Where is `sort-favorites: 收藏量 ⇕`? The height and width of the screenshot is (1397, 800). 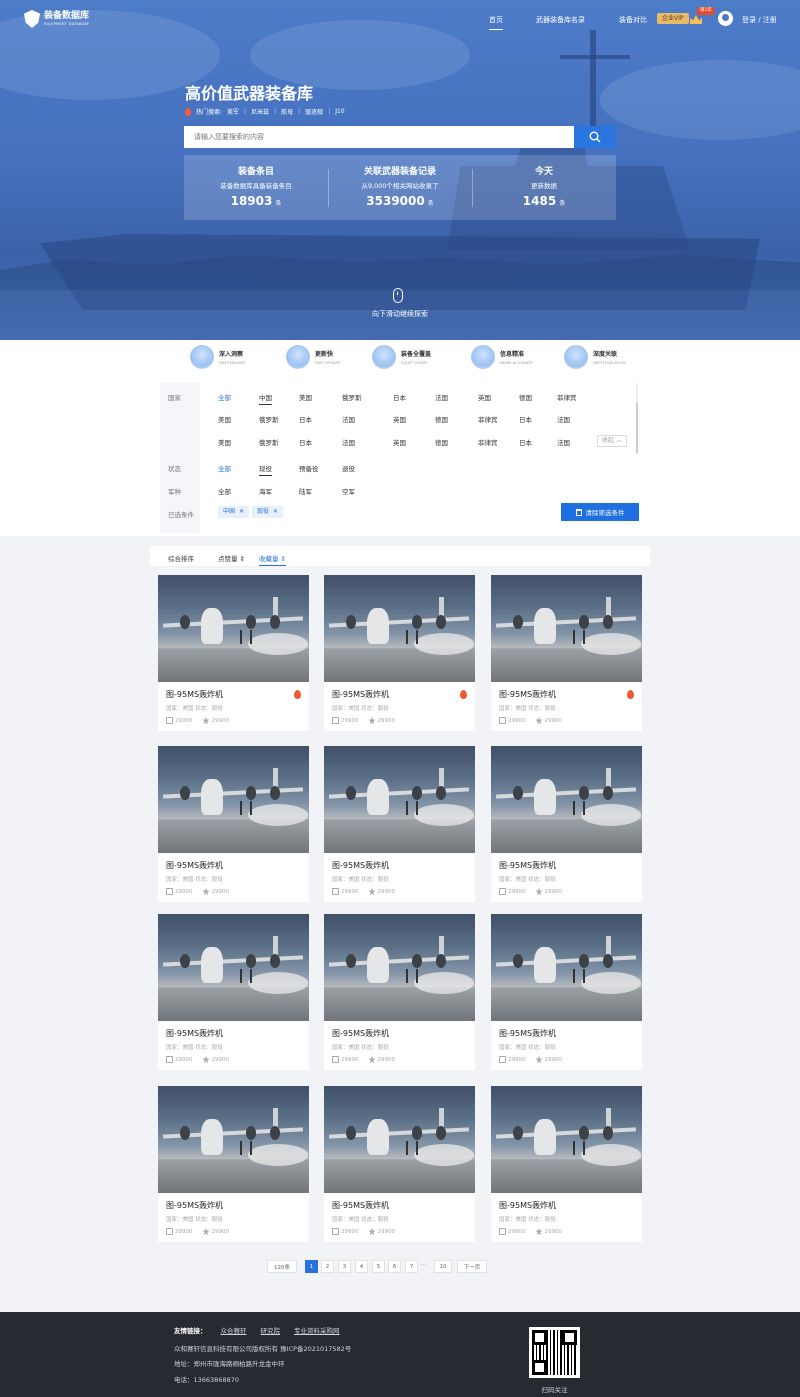
sort-favorites: 收藏量 ⇕ is located at coordinates (273, 559).